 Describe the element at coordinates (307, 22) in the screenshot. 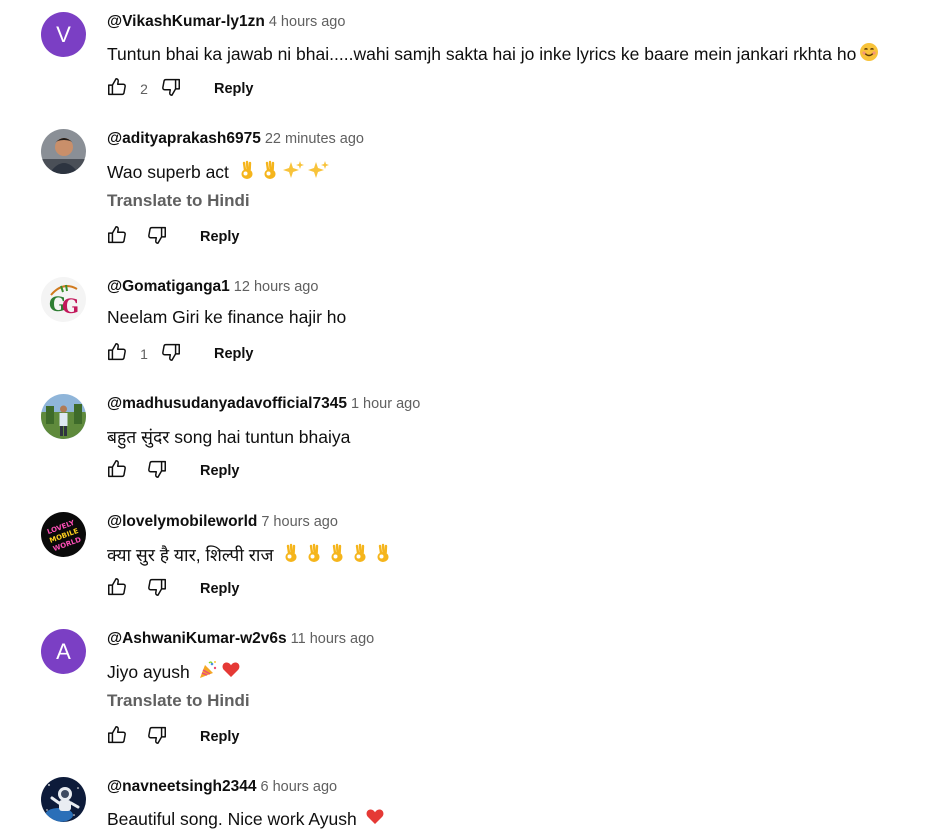

I see `comment-time: 4 hours ago` at that location.